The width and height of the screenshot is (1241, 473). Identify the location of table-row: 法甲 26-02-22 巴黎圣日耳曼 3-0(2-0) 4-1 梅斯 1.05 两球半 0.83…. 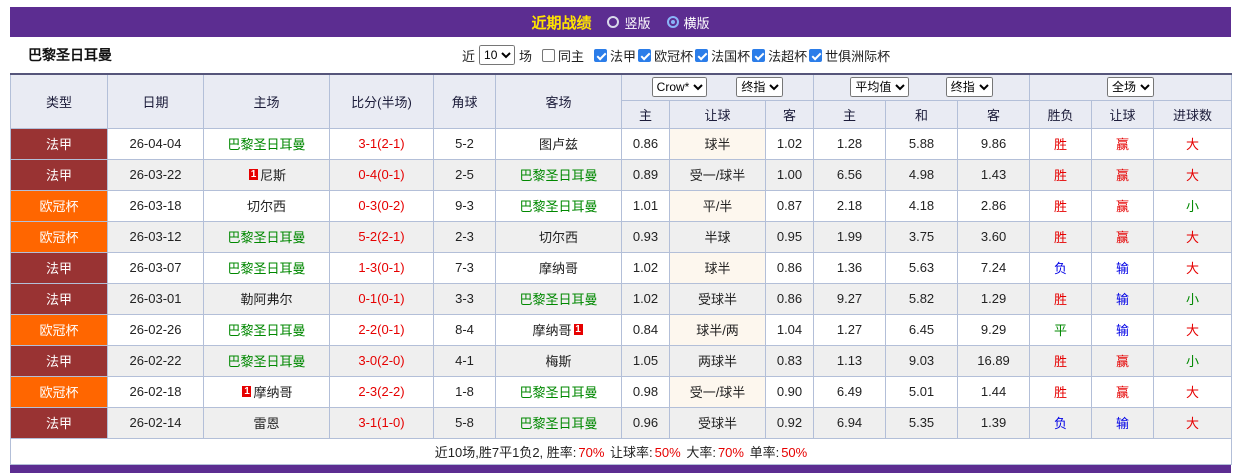
(621, 360).